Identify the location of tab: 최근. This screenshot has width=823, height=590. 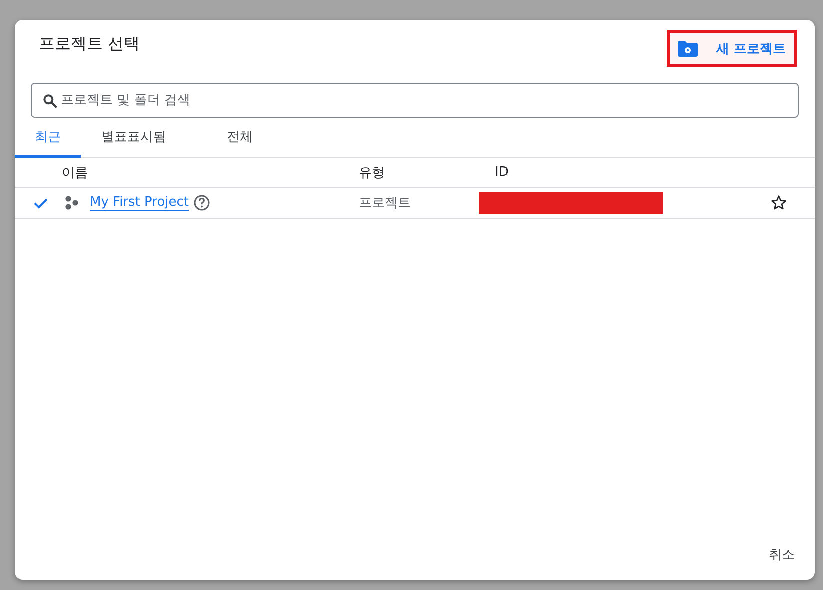
(48, 141).